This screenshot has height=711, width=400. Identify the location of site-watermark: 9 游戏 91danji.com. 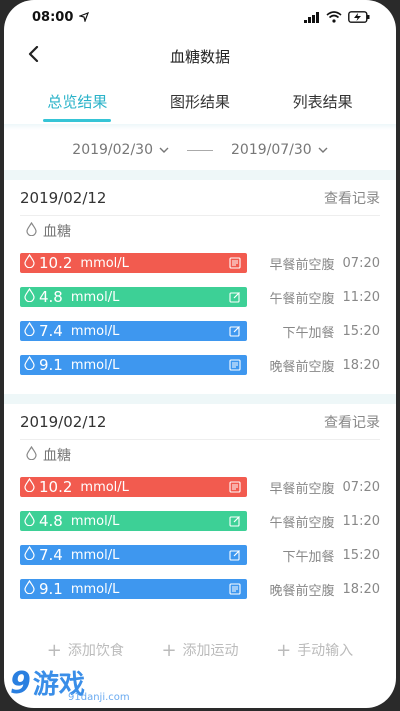
(70, 683).